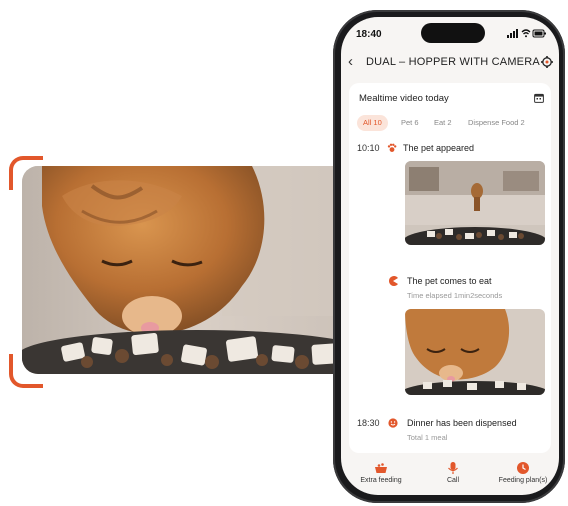 The width and height of the screenshot is (568, 506). What do you see at coordinates (449, 281) in the screenshot?
I see `event-title: The pet comes to eat` at bounding box center [449, 281].